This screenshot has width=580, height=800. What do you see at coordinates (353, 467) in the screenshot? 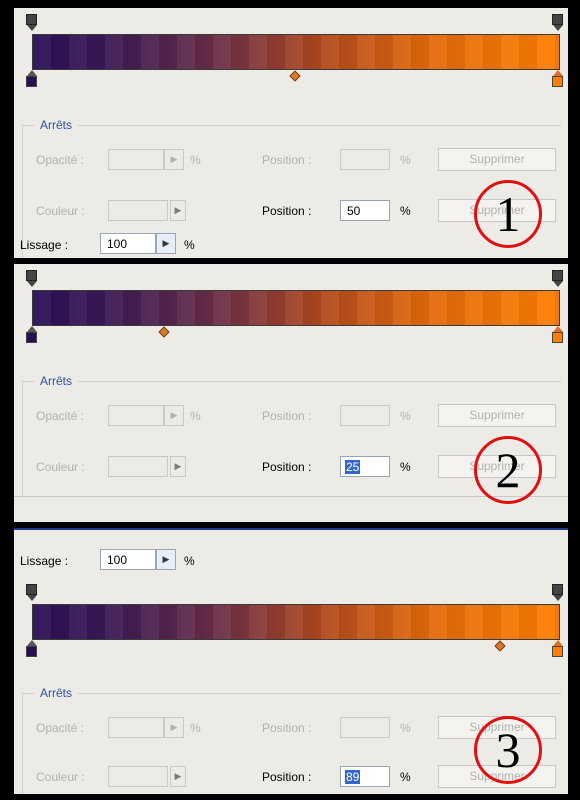
I see `selected-text: 25` at bounding box center [353, 467].